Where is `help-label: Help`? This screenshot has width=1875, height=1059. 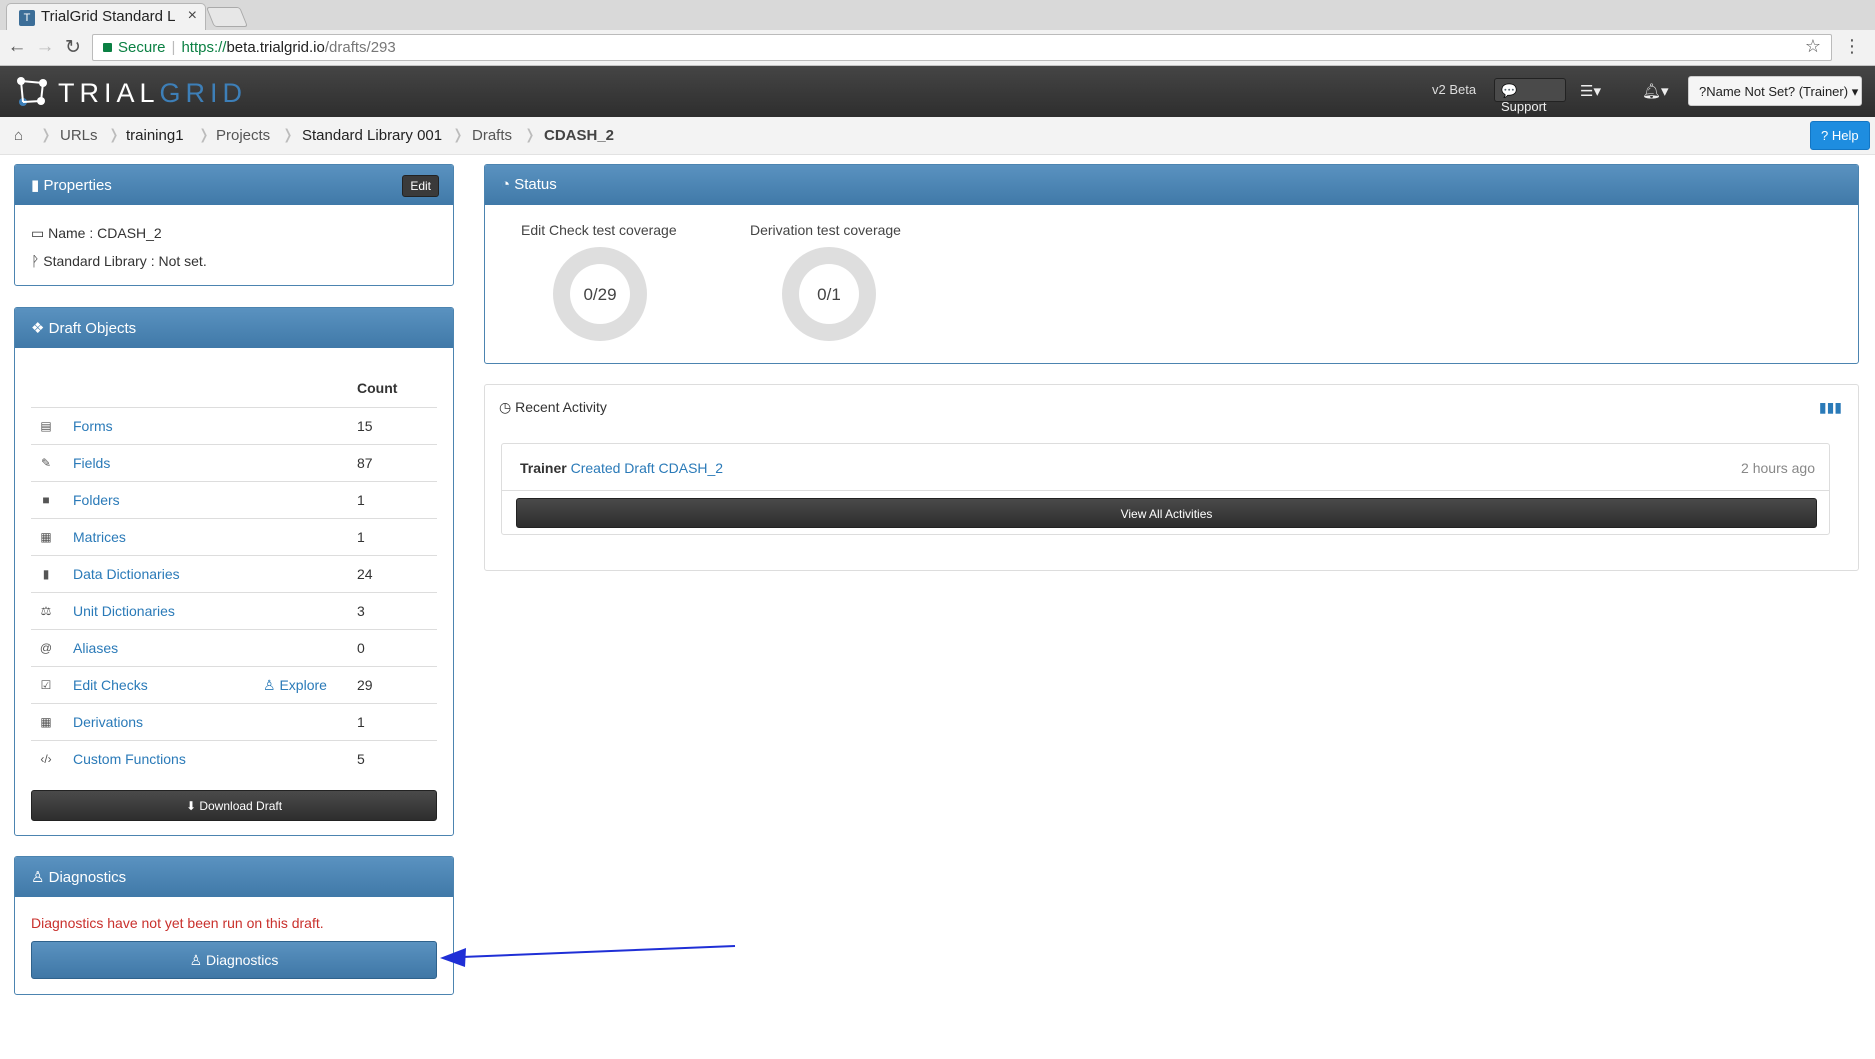
help-label: Help is located at coordinates (1845, 135).